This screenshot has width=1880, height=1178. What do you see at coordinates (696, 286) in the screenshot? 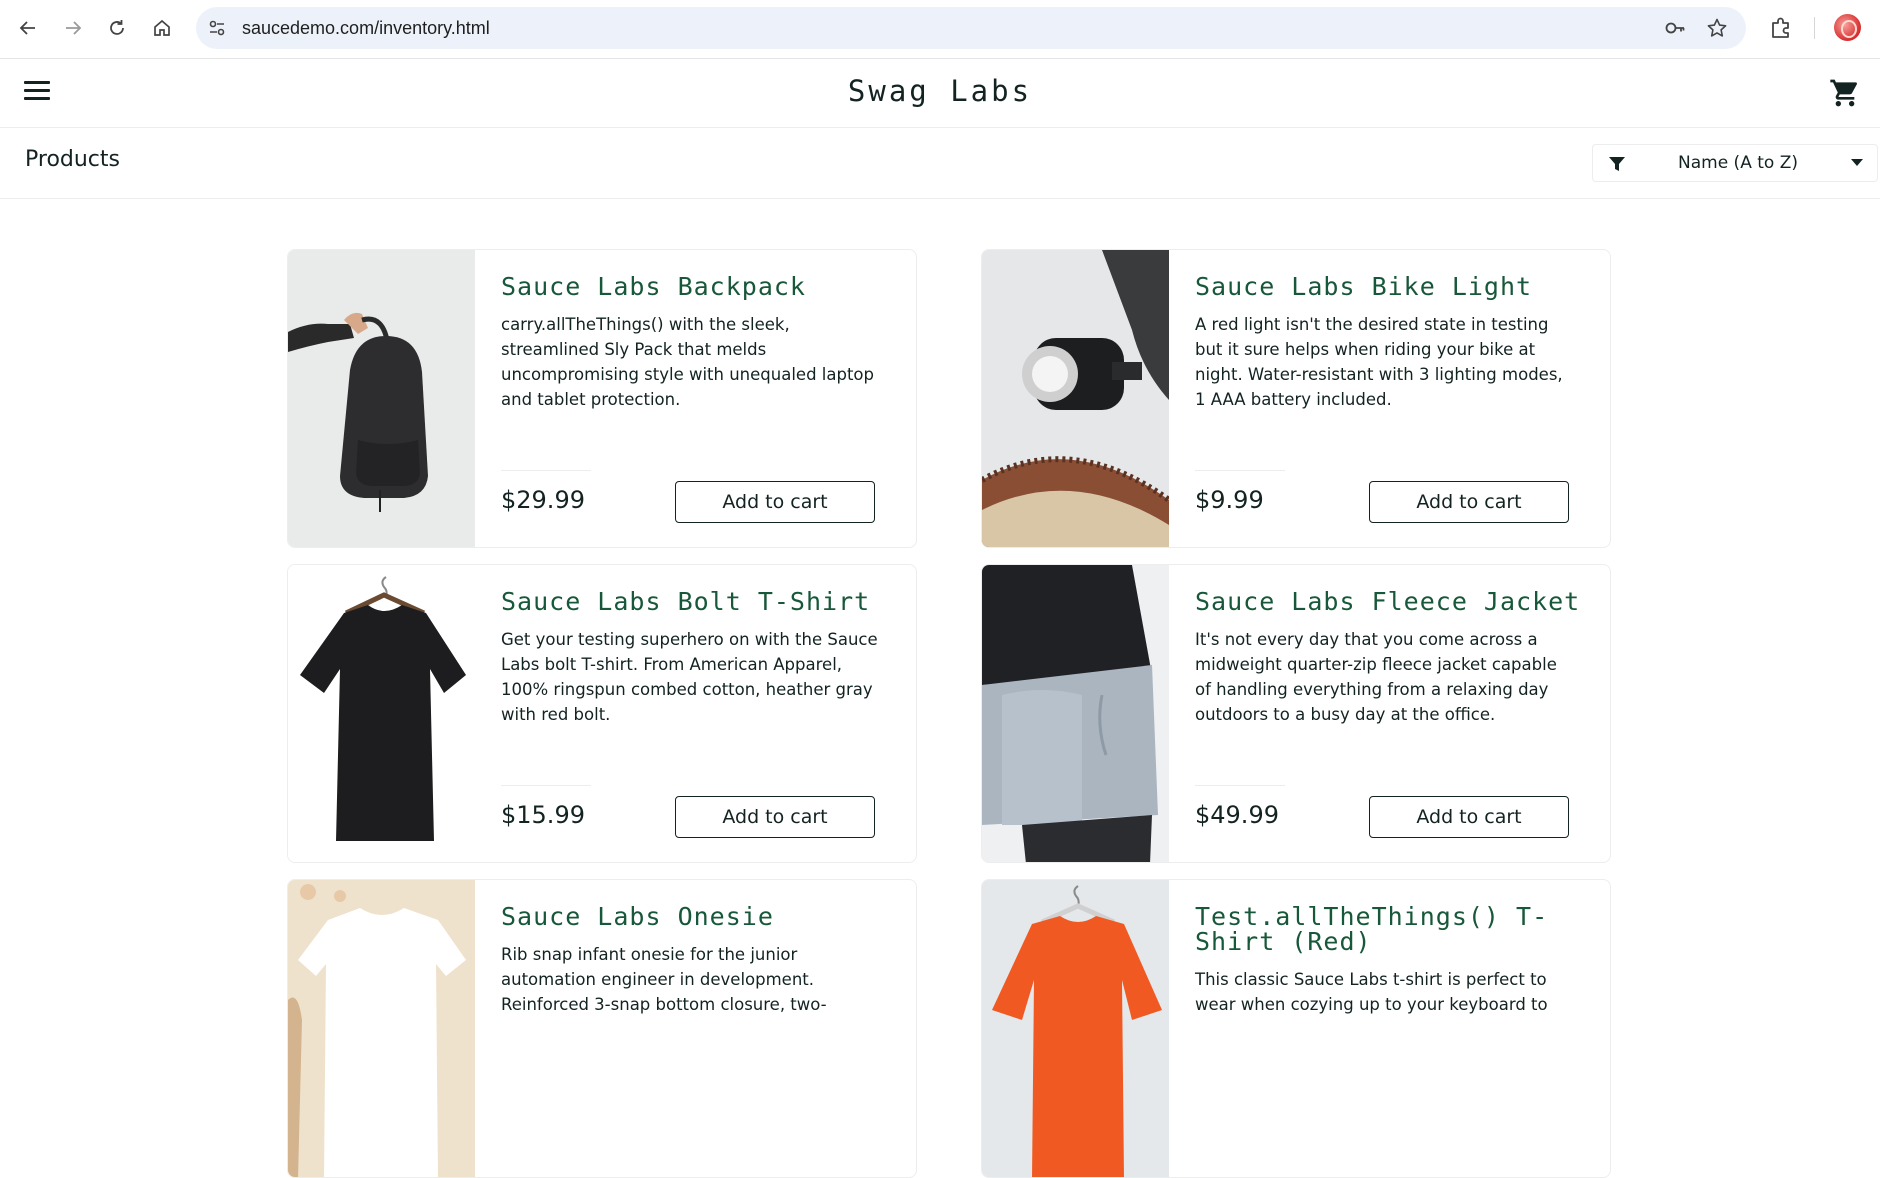
I see `product-name: Sauce Labs Backpack` at bounding box center [696, 286].